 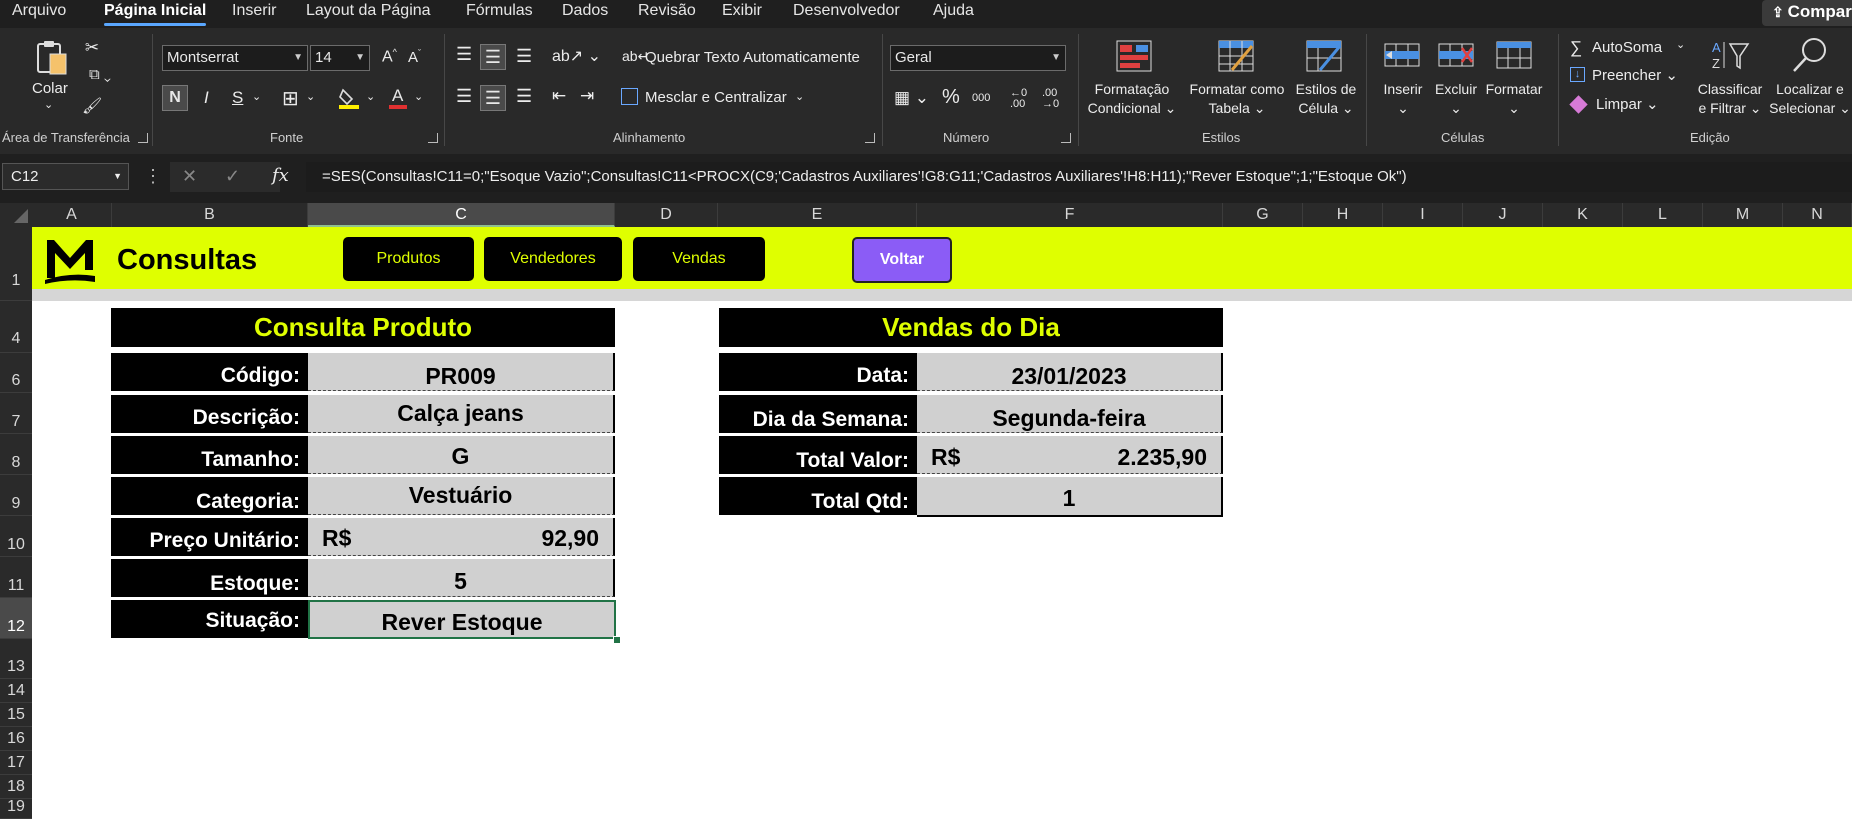 What do you see at coordinates (1134, 56) in the screenshot?
I see `conditional-formatting-icon` at bounding box center [1134, 56].